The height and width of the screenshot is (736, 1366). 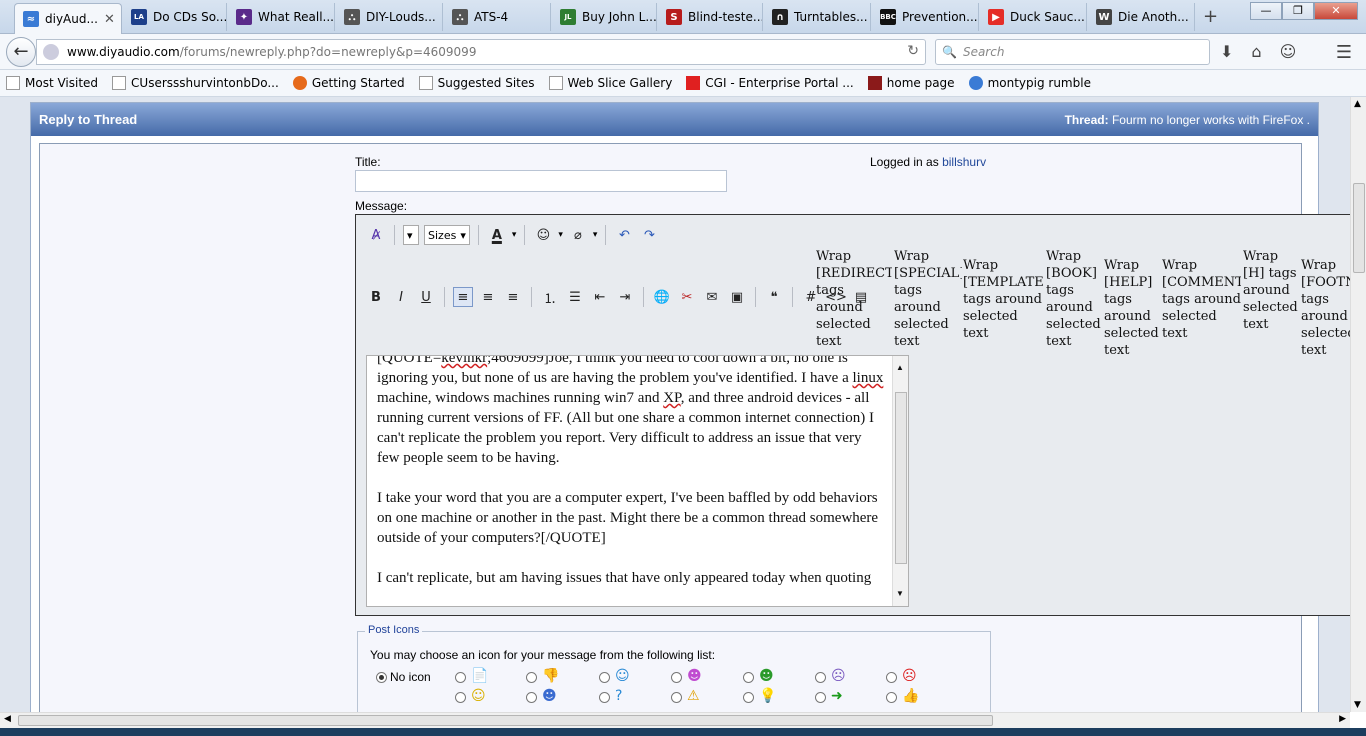 I want to click on bold-icon: B, so click(x=376, y=297).